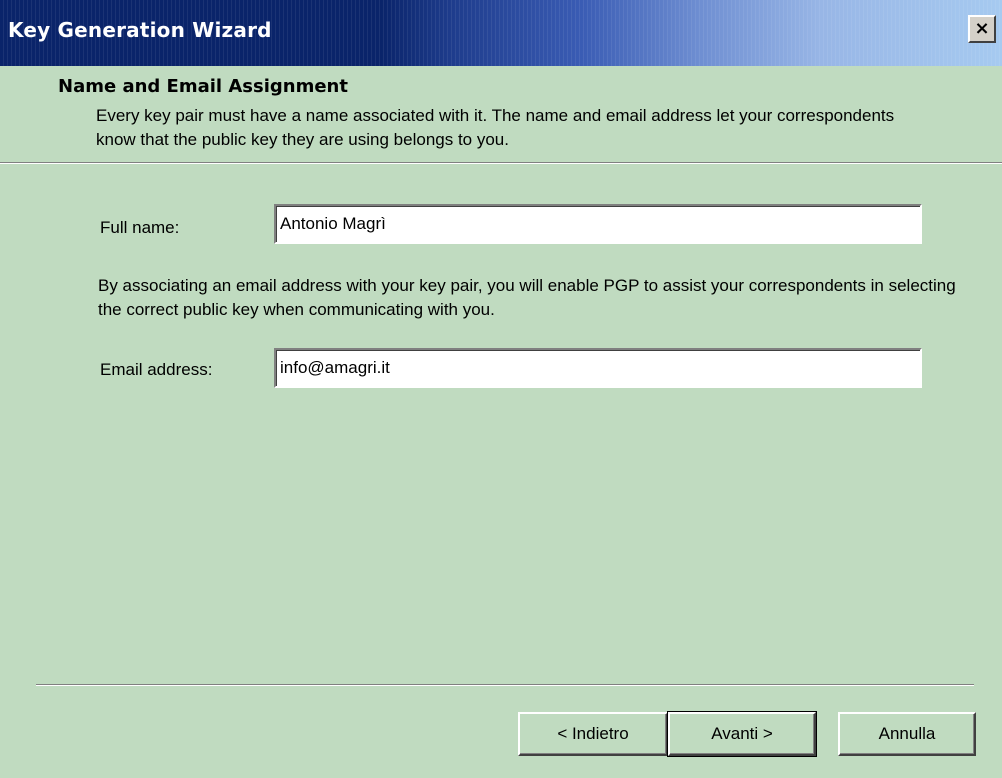  Describe the element at coordinates (598, 224) in the screenshot. I see `full-name-field` at that location.